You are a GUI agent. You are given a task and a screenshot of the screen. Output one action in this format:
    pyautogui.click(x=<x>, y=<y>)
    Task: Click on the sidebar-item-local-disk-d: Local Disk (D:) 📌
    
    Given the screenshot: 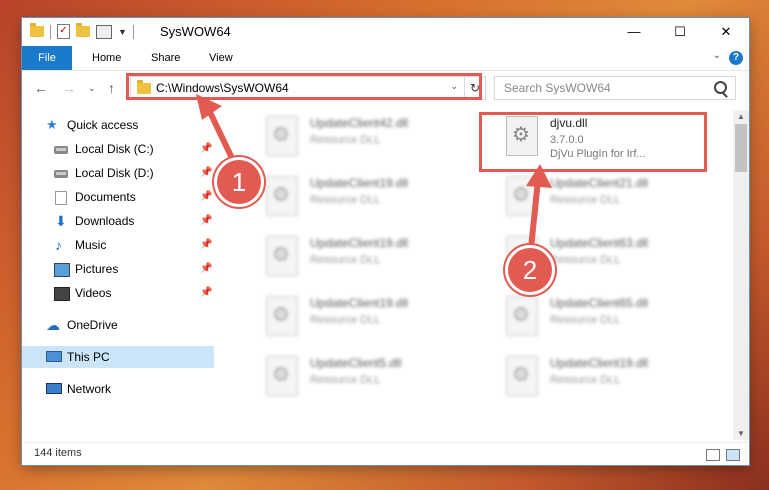 What is the action you would take?
    pyautogui.click(x=118, y=173)
    